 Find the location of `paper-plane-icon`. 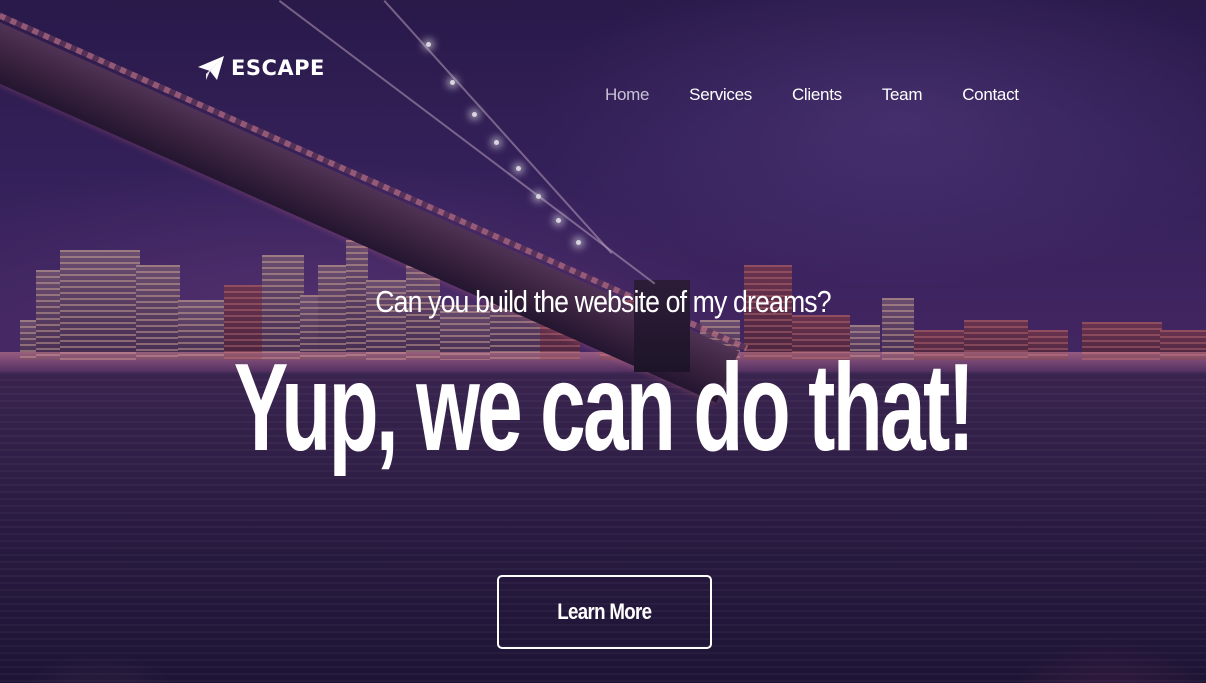

paper-plane-icon is located at coordinates (211, 68).